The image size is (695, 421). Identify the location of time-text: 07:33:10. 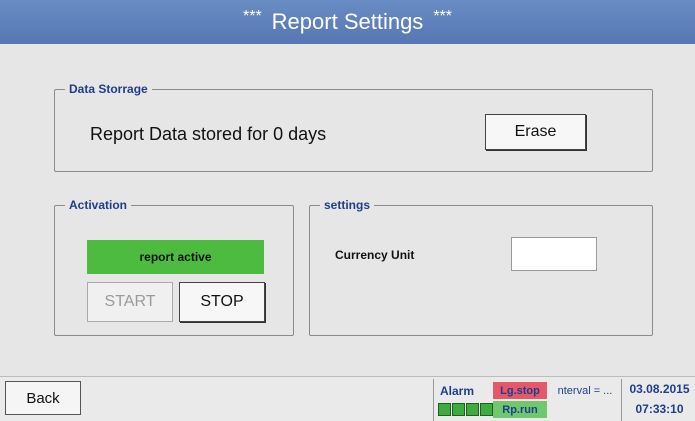
(659, 409).